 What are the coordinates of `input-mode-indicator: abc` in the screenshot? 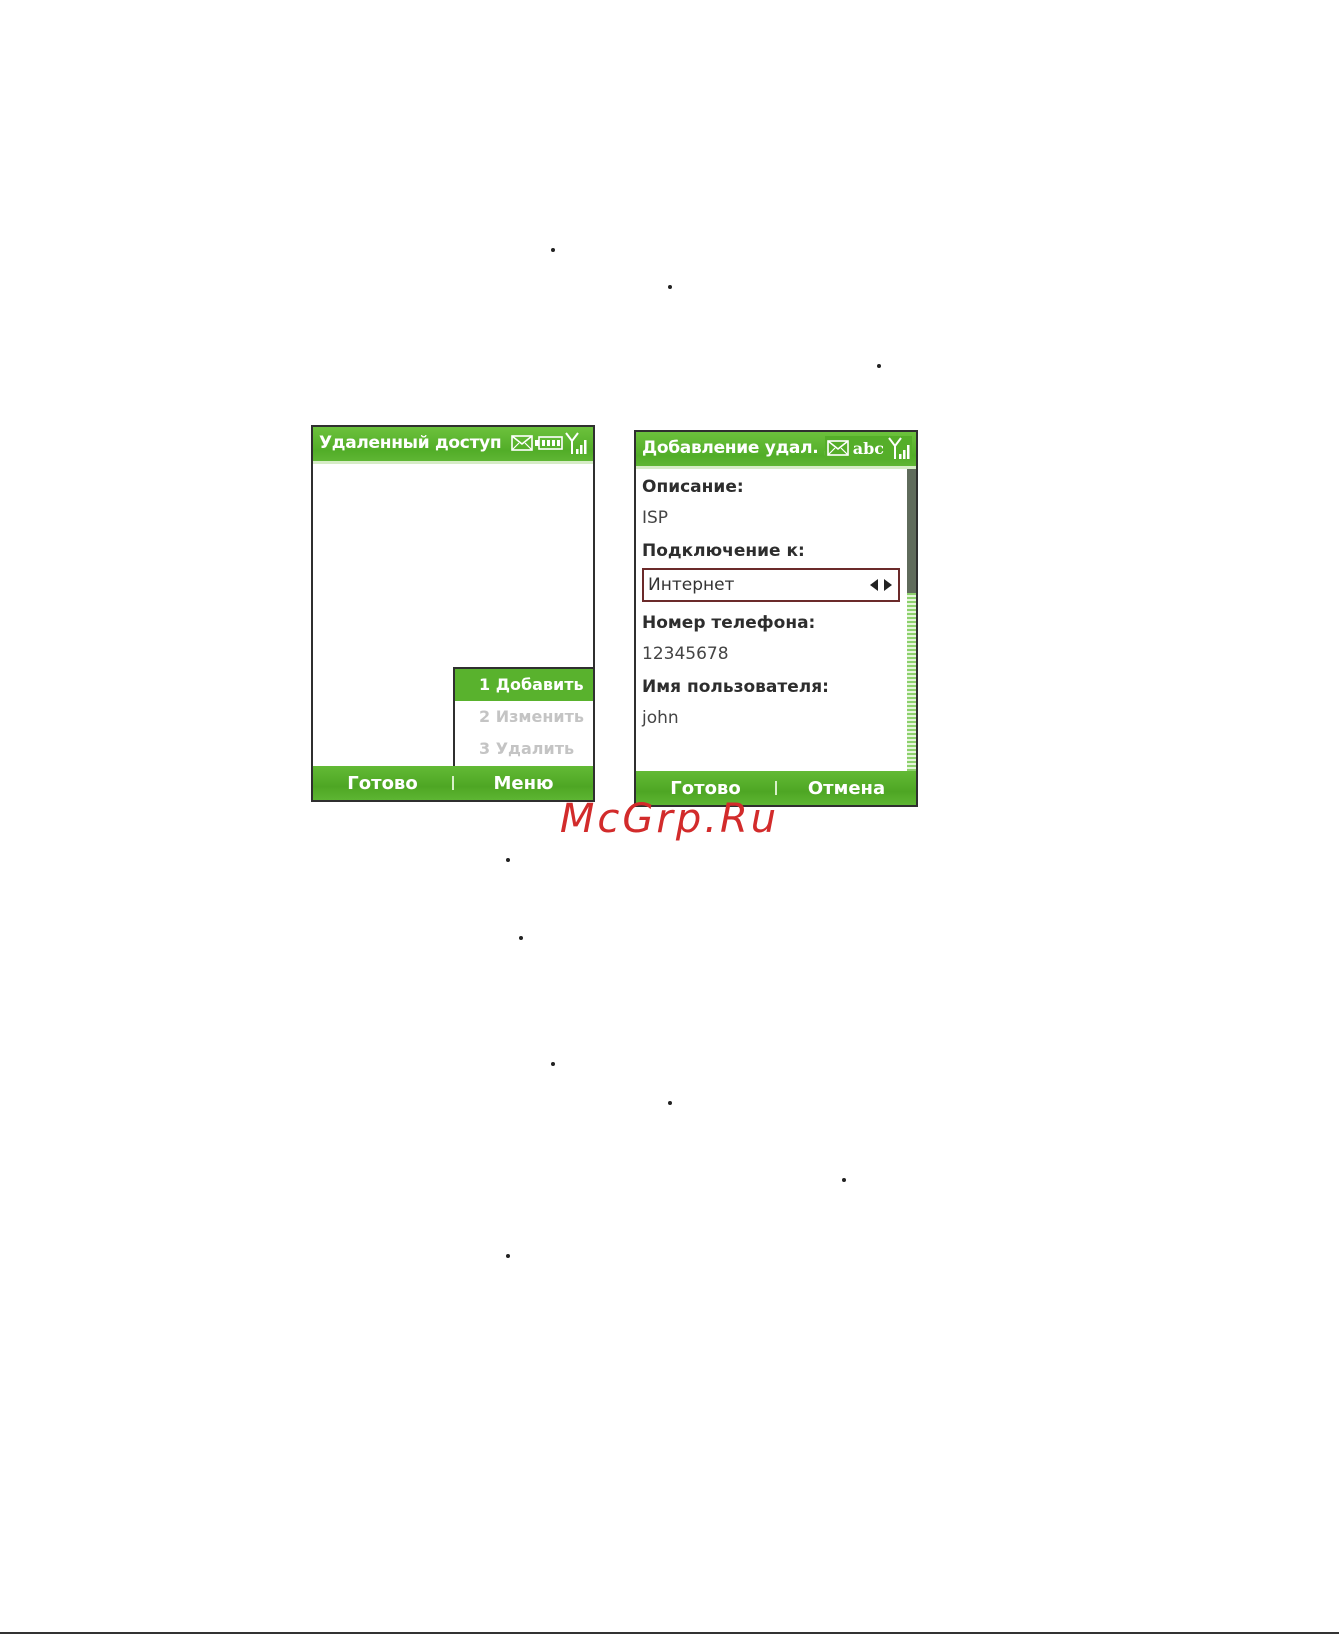 It's located at (868, 448).